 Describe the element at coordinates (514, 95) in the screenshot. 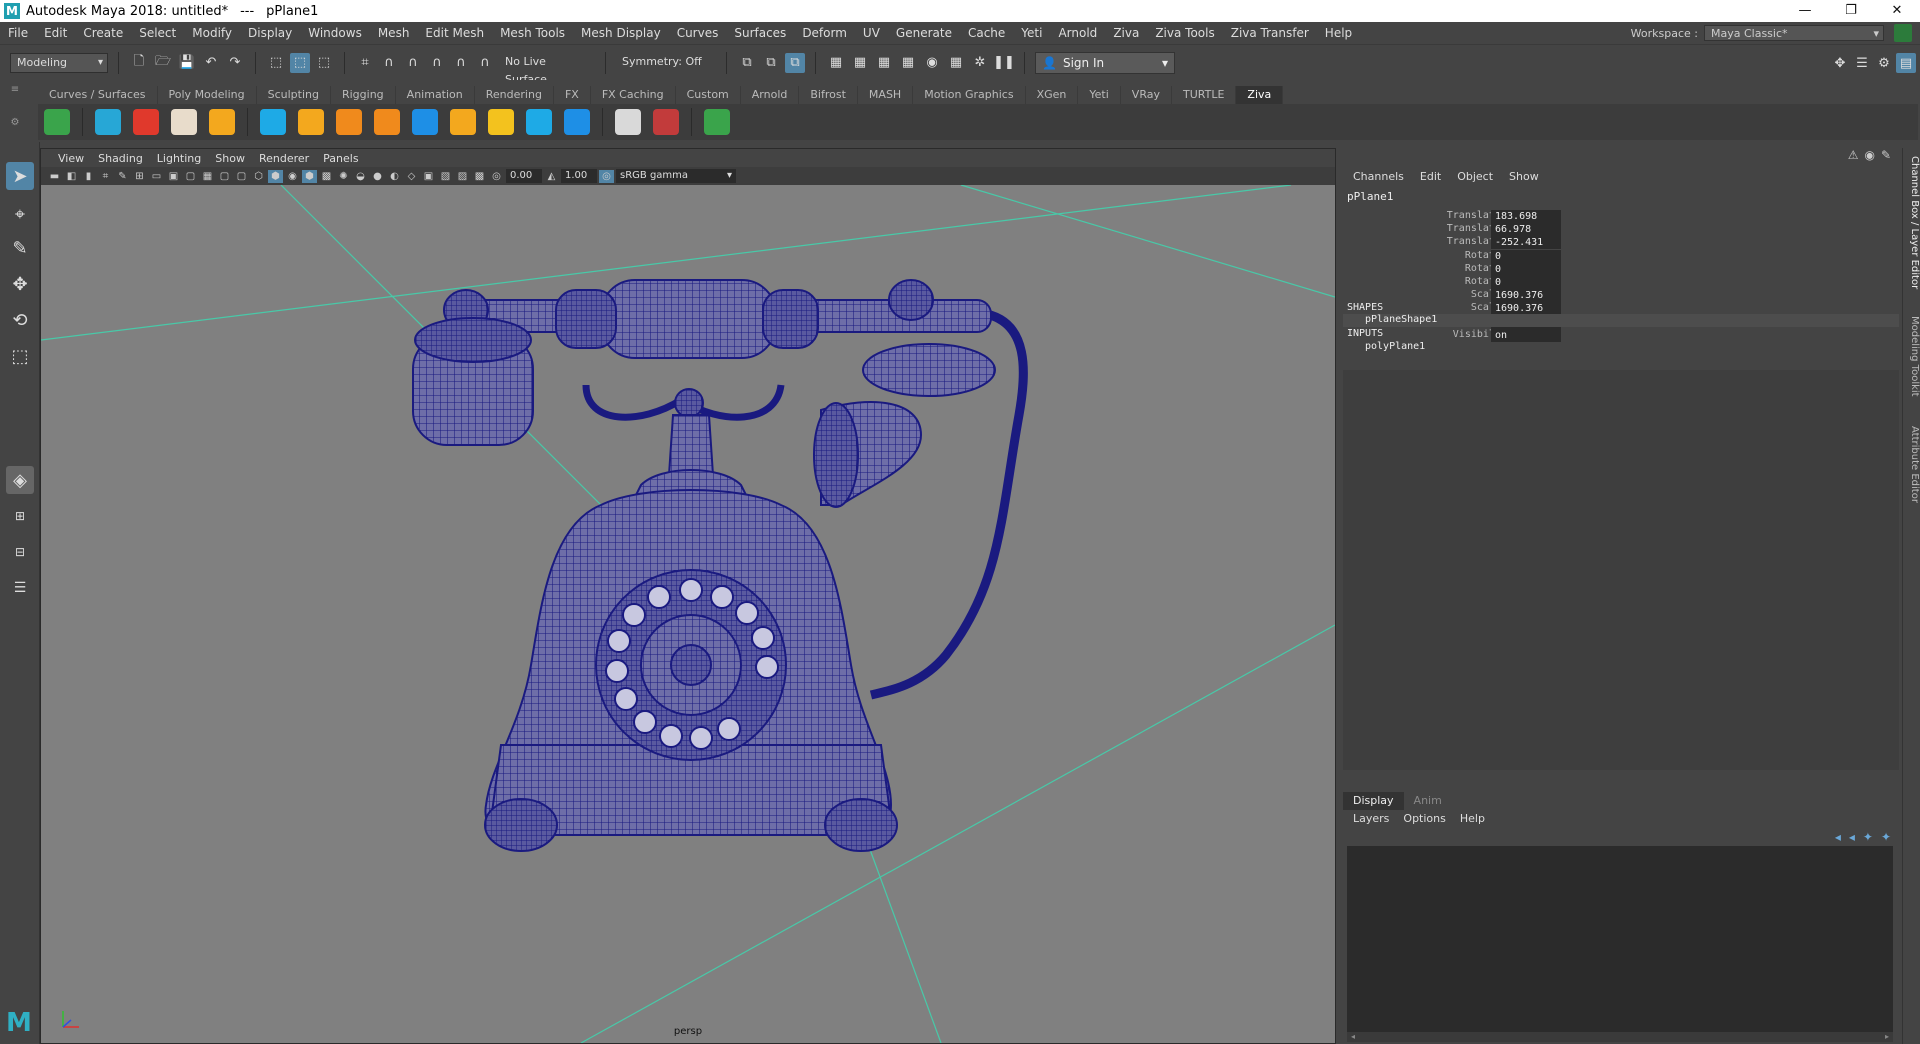

I see `shelf-tab-rendering: Rendering` at that location.